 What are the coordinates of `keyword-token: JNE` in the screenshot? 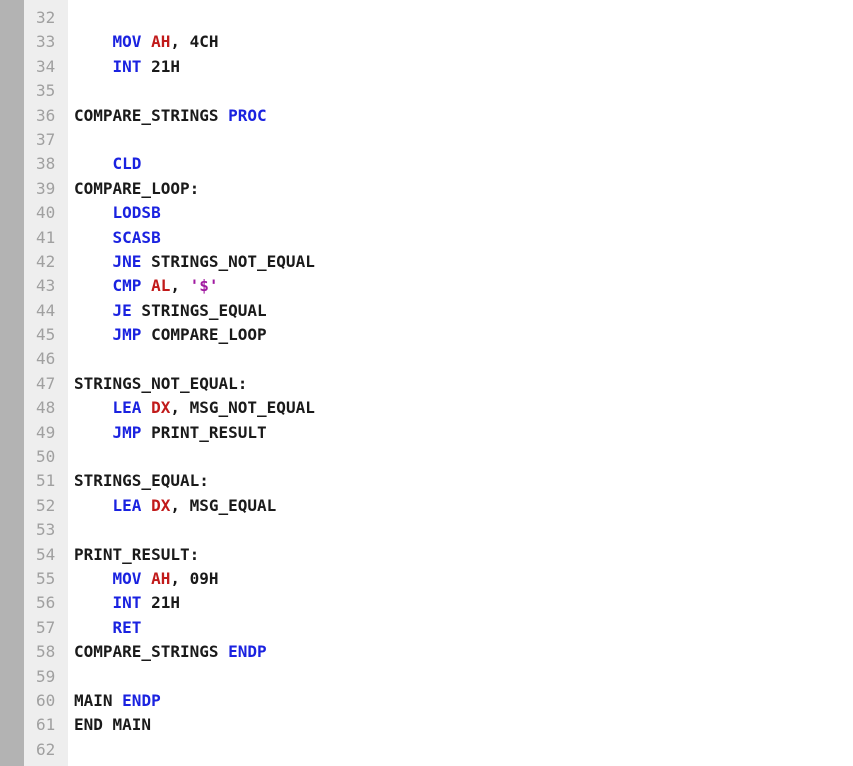 It's located at (127, 261).